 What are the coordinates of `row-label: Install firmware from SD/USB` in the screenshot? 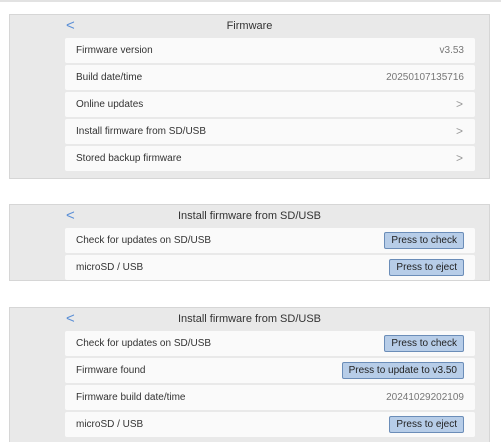 It's located at (141, 131).